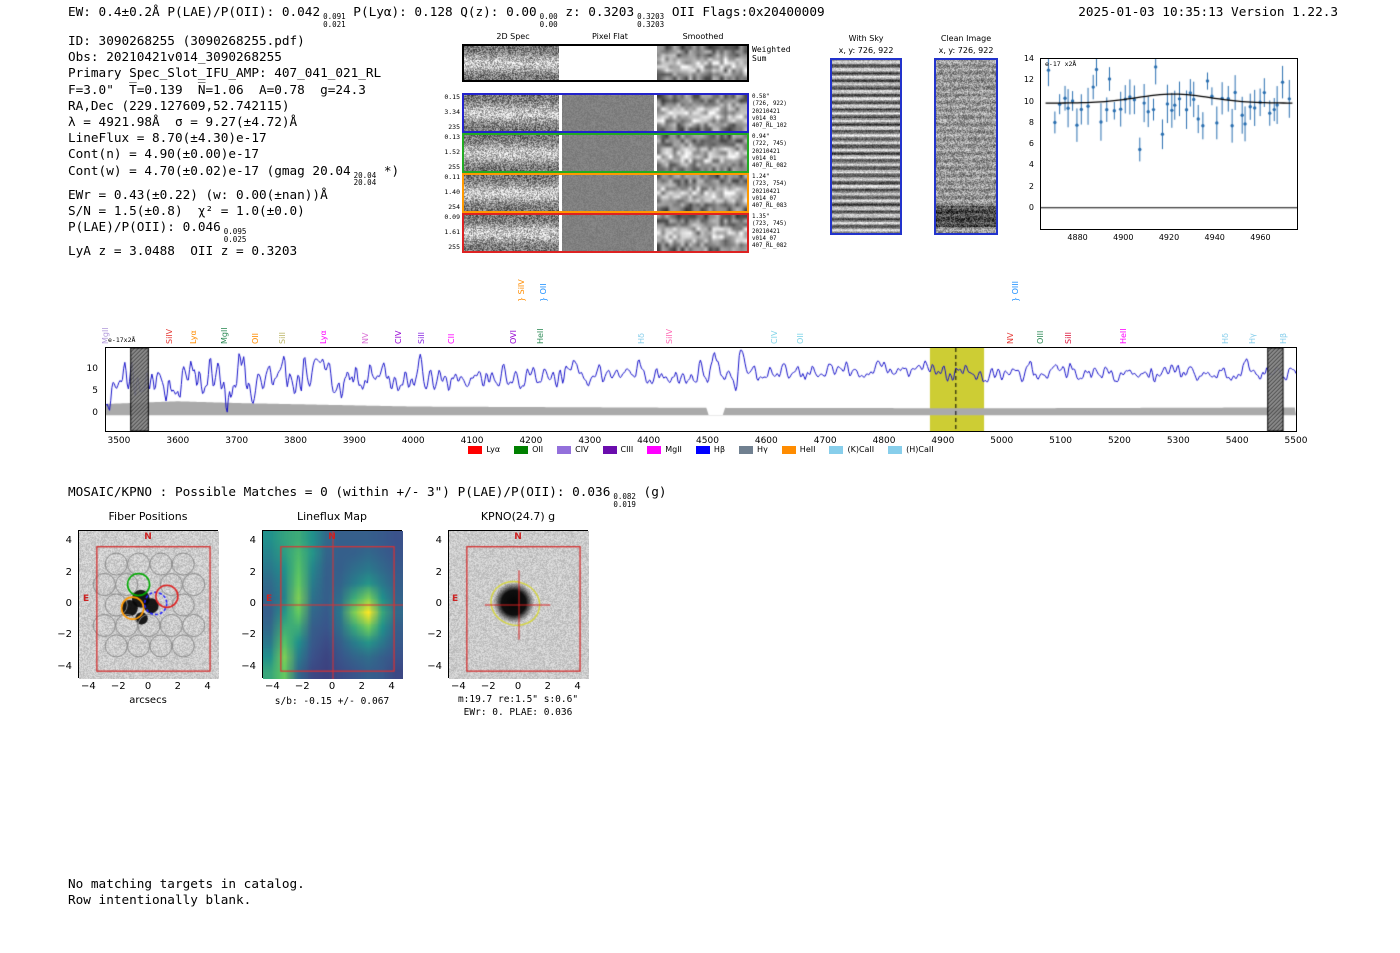  What do you see at coordinates (573, 449) in the screenshot?
I see `legend-item: CIV` at bounding box center [573, 449].